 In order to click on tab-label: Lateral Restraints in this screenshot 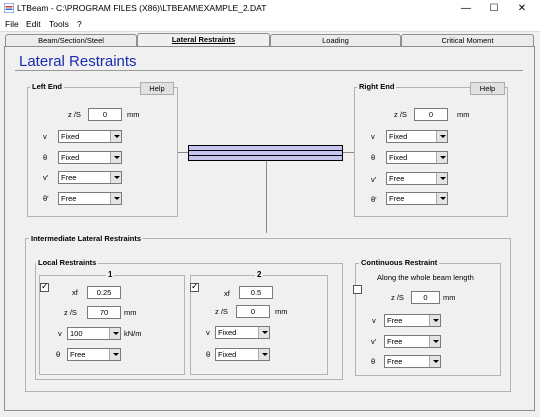, I will do `click(203, 39)`.